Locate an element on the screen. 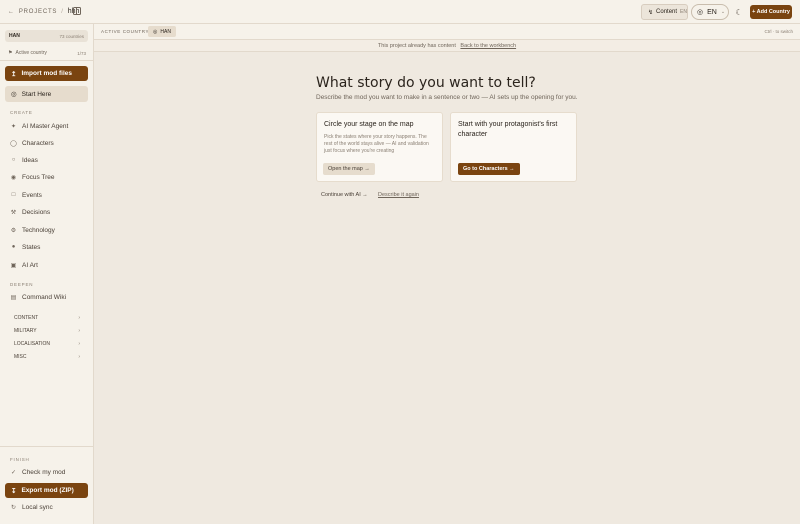 This screenshot has width=800, height=524. switch-hint: Ctrl · to switch is located at coordinates (778, 31).